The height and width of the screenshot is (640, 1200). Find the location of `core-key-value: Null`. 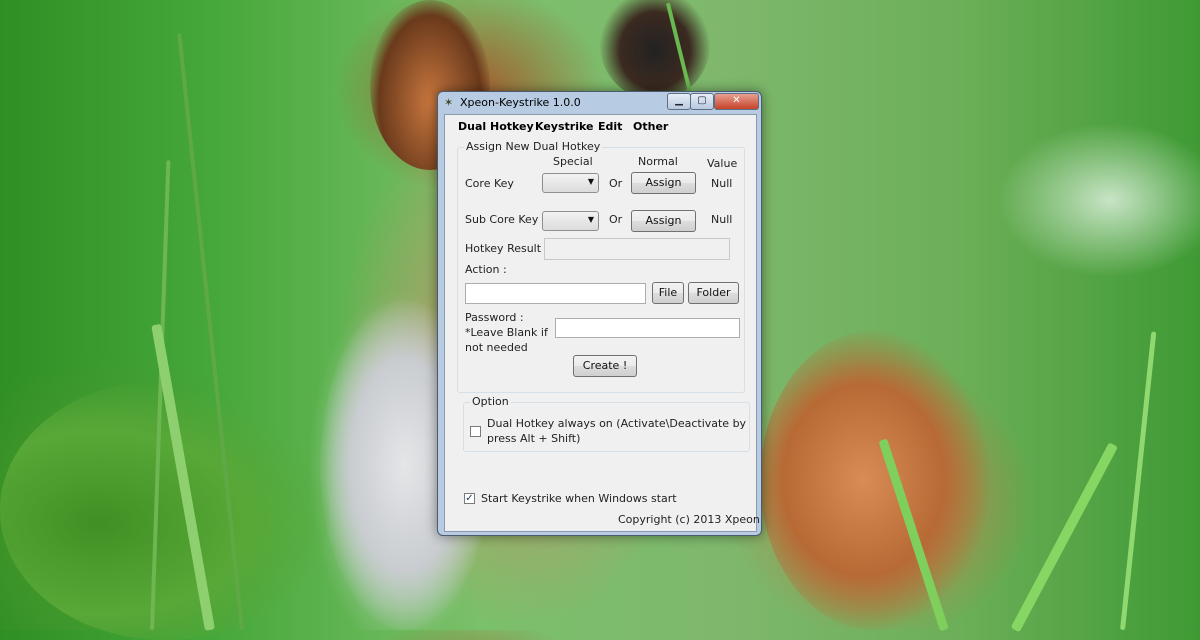

core-key-value: Null is located at coordinates (722, 183).